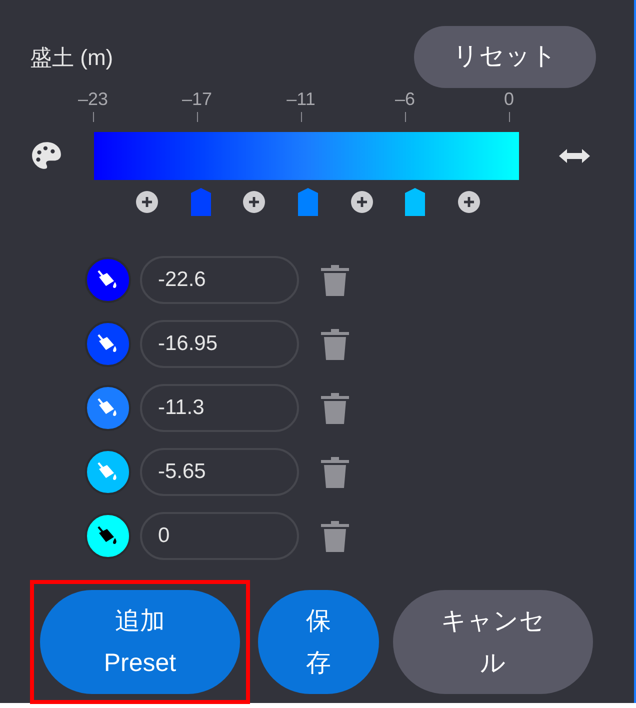 Image resolution: width=636 pixels, height=708 pixels. Describe the element at coordinates (219, 280) in the screenshot. I see `stop-value-field: -22.6` at that location.